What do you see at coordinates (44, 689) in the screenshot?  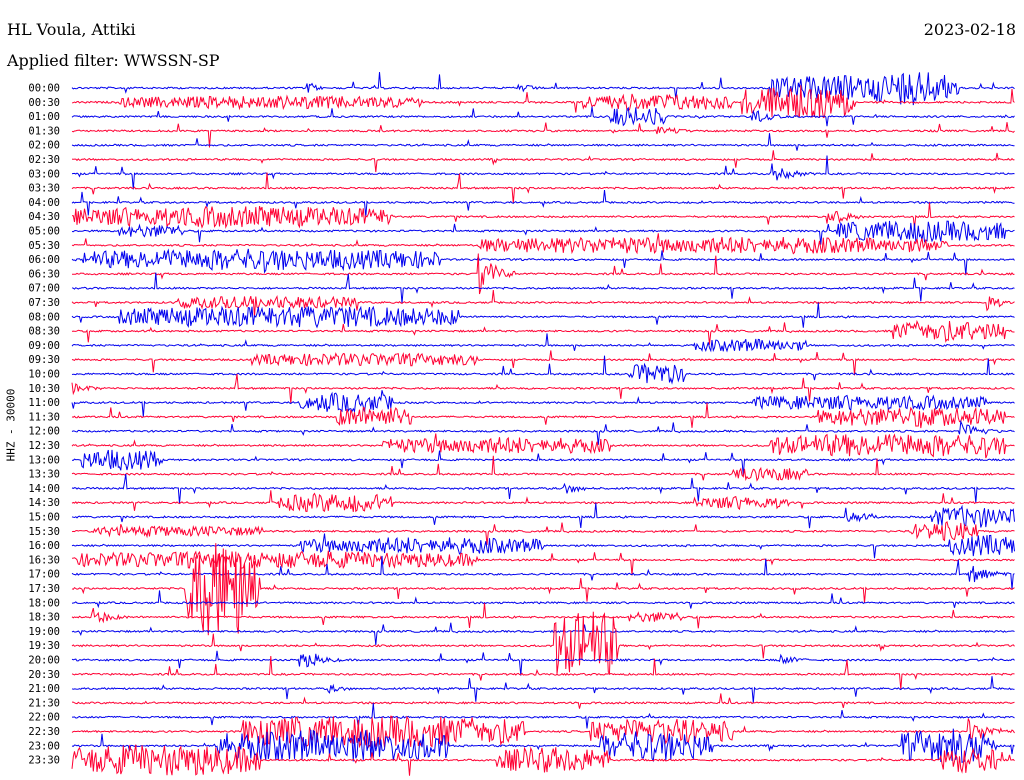 I see `time-tick-label: 21:00` at bounding box center [44, 689].